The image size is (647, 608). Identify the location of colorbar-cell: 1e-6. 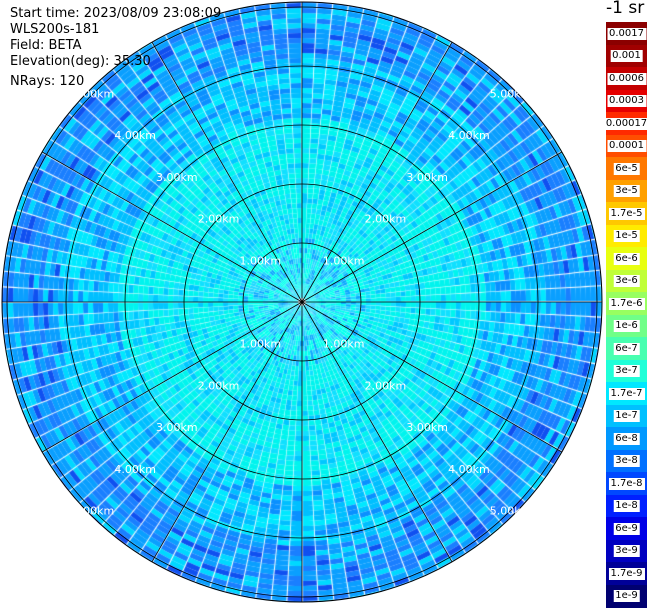
(626, 326).